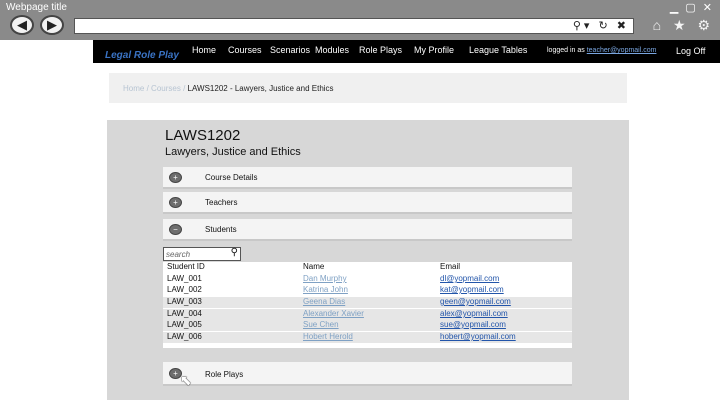  Describe the element at coordinates (566, 50) in the screenshot. I see `logged-in-prefix: logged in as` at that location.